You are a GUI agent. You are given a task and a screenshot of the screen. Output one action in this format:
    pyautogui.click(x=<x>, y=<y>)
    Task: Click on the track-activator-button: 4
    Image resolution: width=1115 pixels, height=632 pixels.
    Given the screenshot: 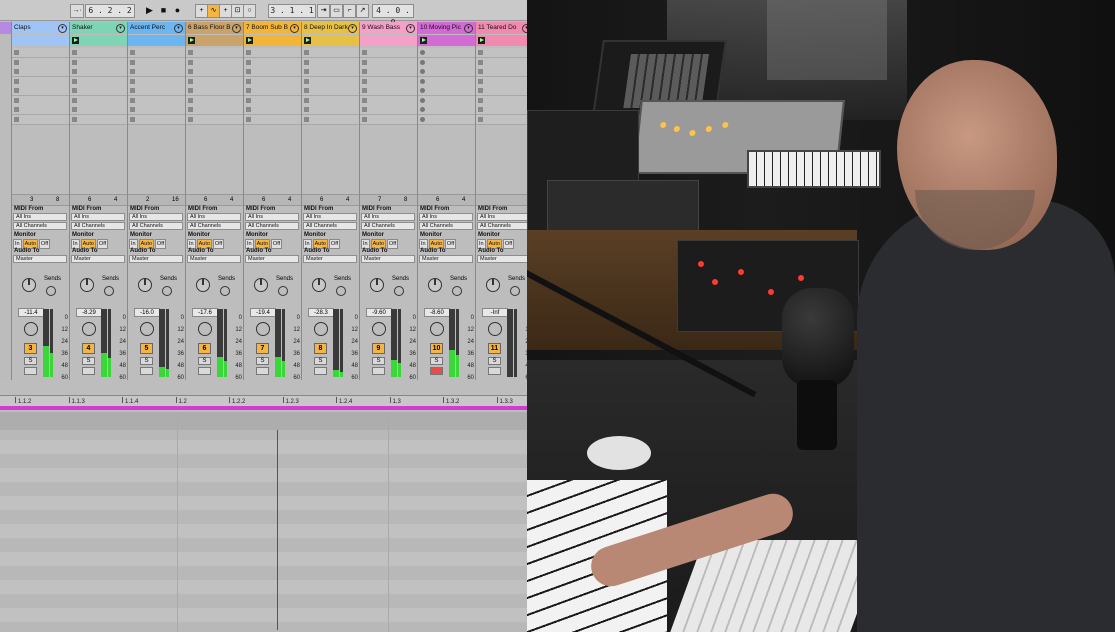 What is the action you would take?
    pyautogui.click(x=88, y=348)
    